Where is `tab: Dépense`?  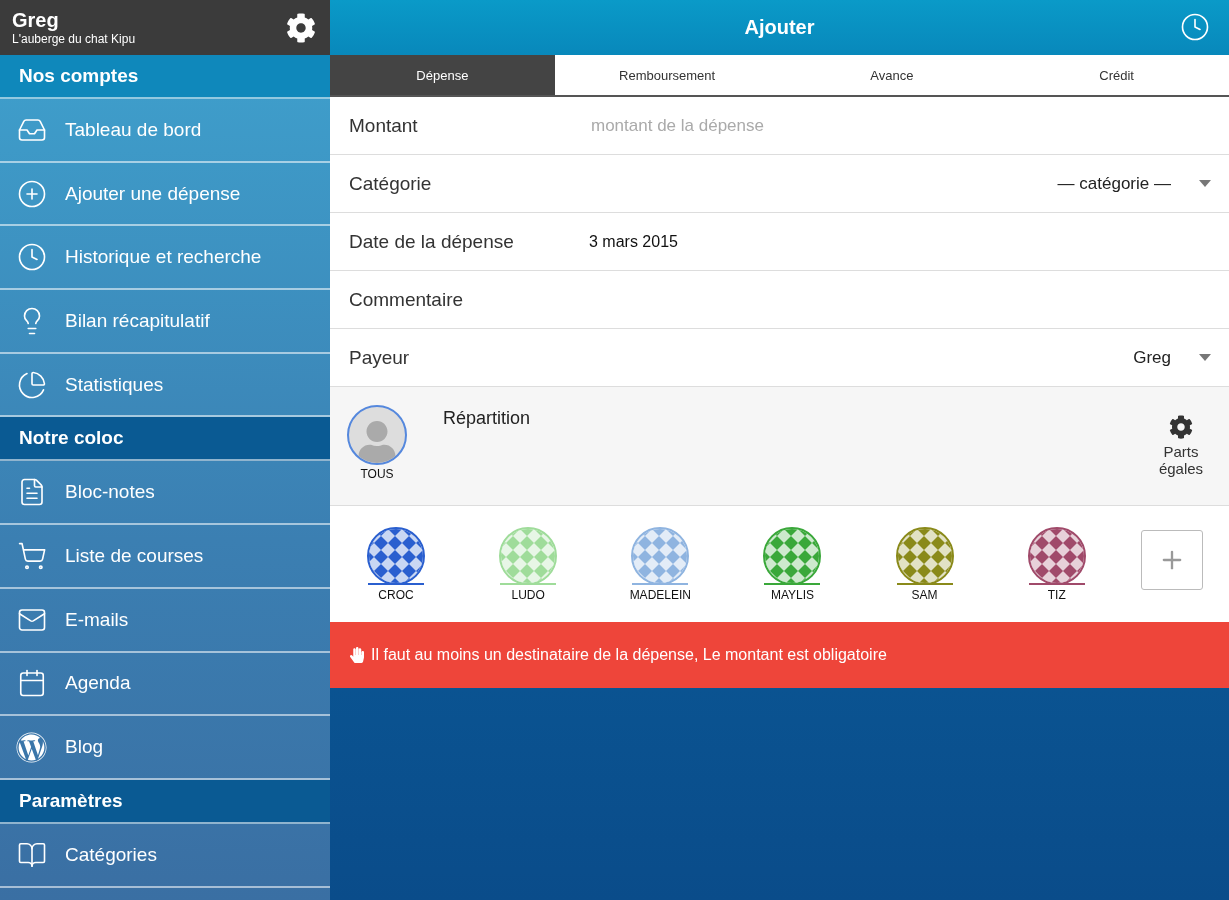
tab: Dépense is located at coordinates (442, 75).